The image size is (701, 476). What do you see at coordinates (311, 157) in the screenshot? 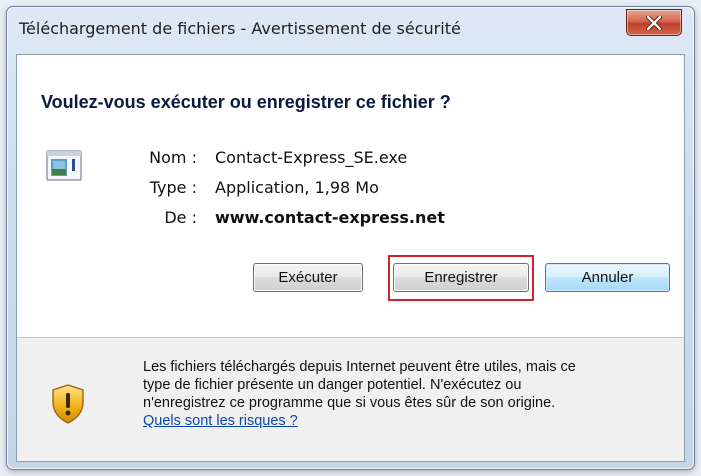
I see `file-name-value: Contact-Express_SE.exe` at bounding box center [311, 157].